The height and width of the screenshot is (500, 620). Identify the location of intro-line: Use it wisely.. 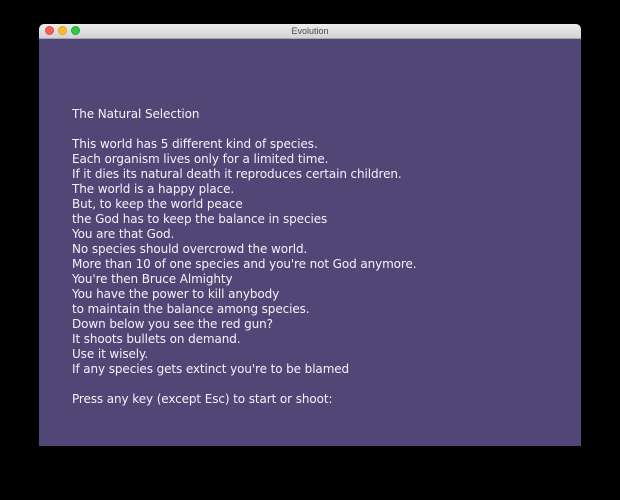
(110, 354).